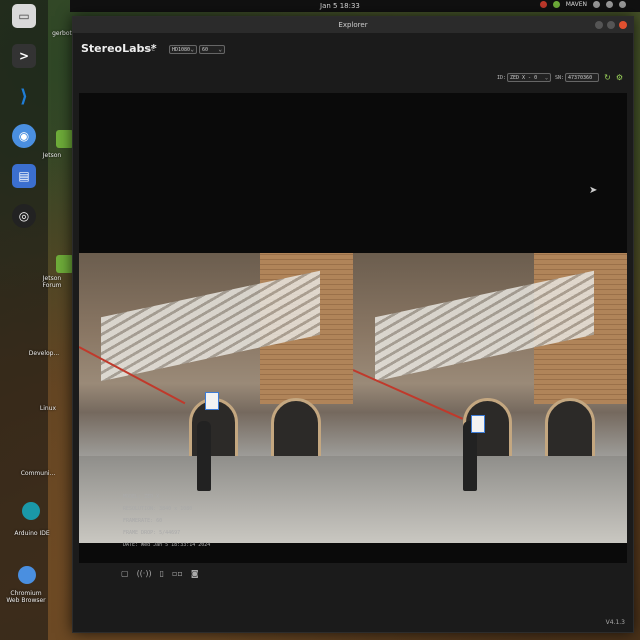 Image resolution: width=640 pixels, height=640 pixels. I want to click on barrier-rope, so click(408, 394).